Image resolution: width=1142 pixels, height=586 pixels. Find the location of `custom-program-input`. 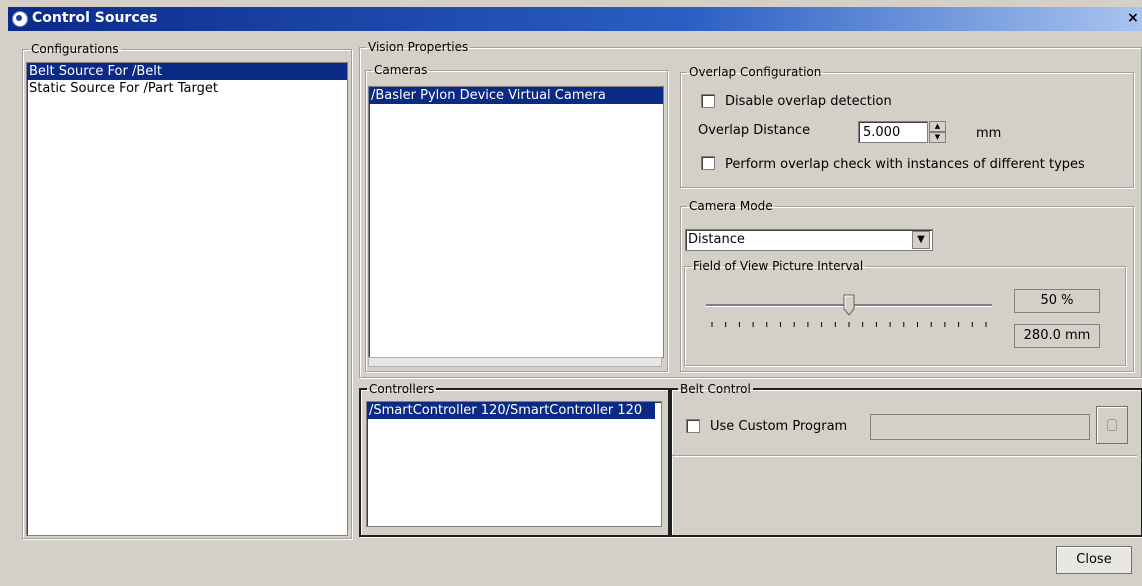

custom-program-input is located at coordinates (980, 427).